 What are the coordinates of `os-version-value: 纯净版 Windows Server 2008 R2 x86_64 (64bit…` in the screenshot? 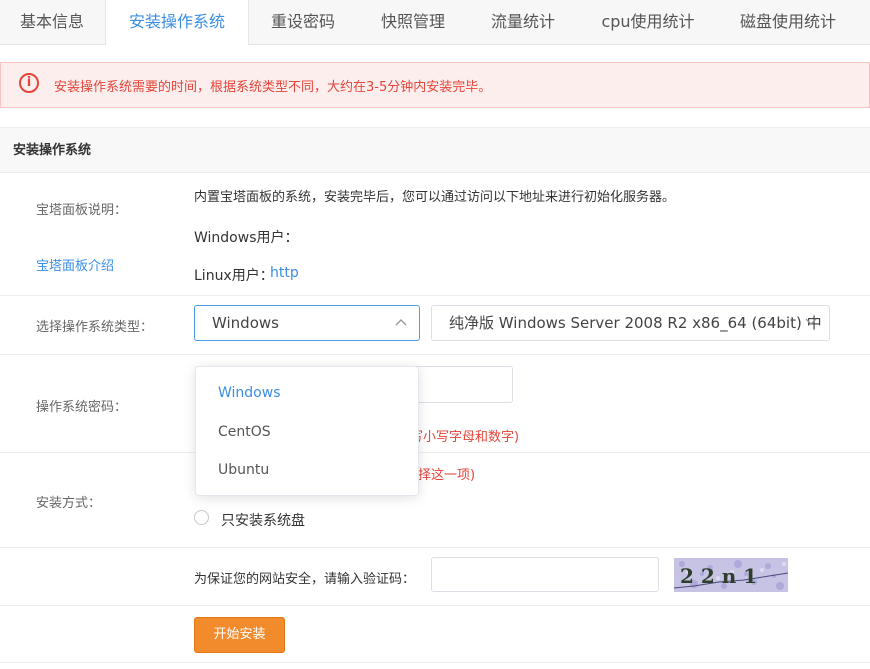 It's located at (635, 323).